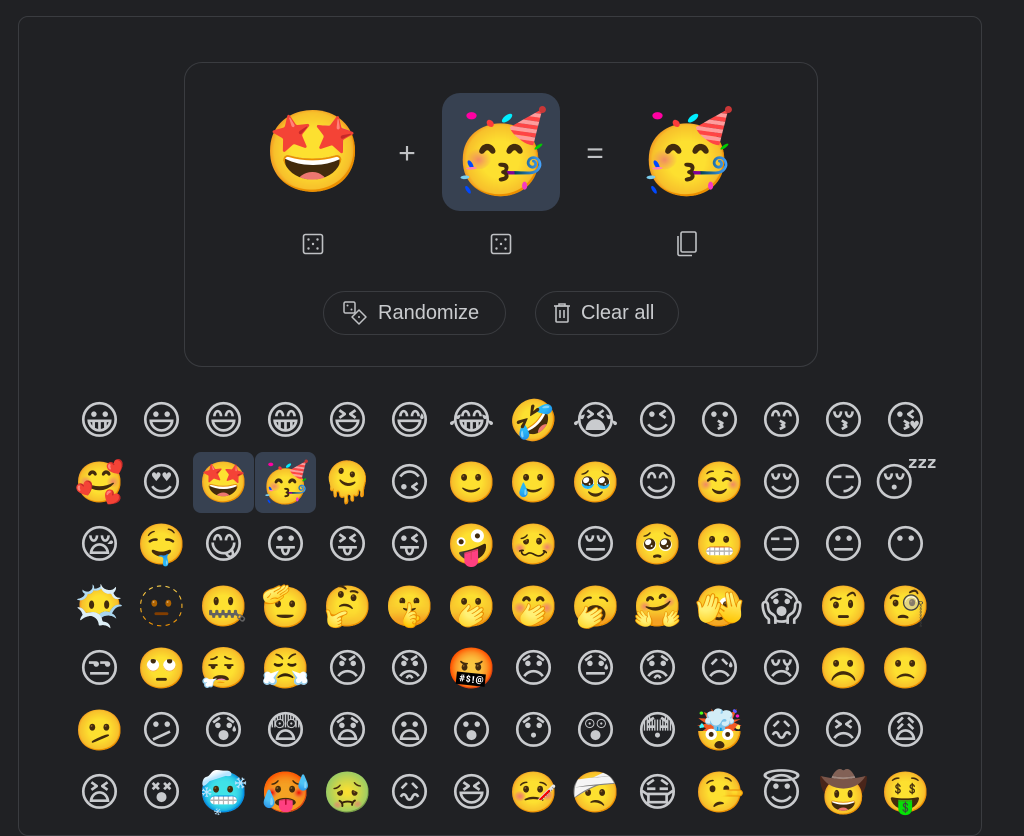 This screenshot has width=1024, height=836. I want to click on emoji-glyph: 🫡, so click(285, 606).